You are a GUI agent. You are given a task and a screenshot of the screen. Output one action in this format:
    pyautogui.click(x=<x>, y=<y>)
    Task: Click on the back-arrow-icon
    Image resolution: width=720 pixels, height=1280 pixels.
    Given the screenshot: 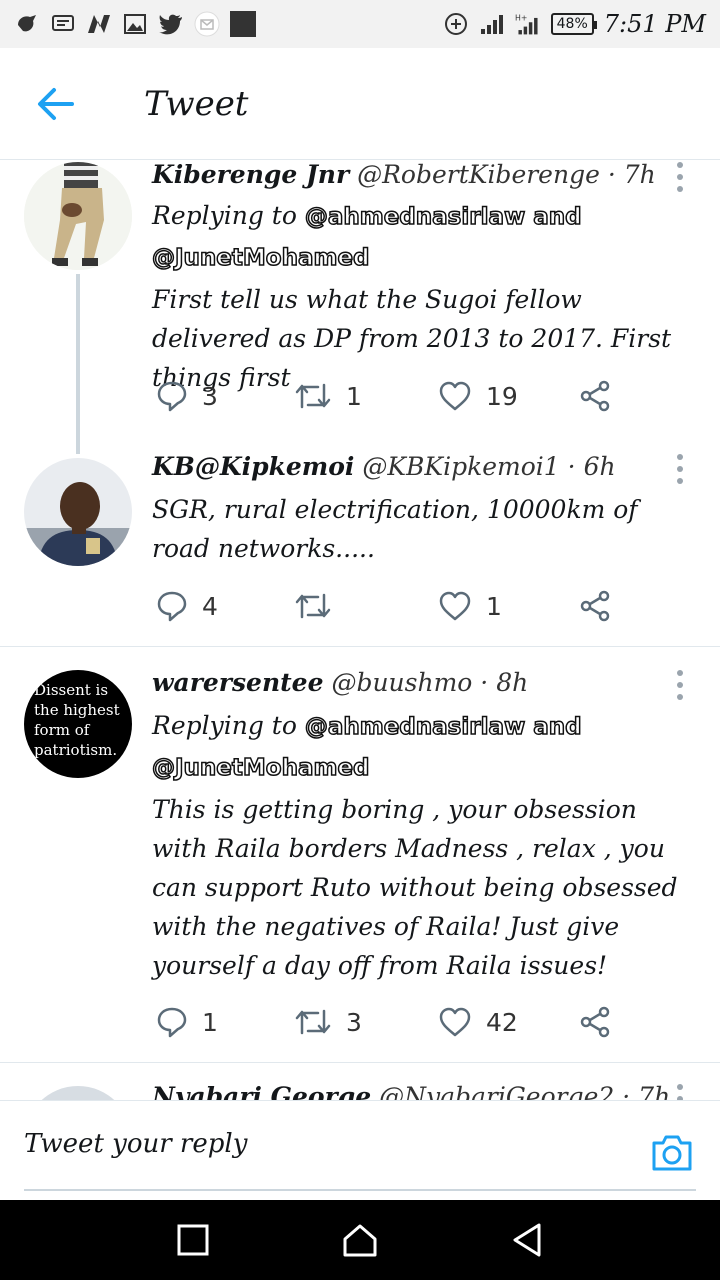 What is the action you would take?
    pyautogui.click(x=56, y=104)
    